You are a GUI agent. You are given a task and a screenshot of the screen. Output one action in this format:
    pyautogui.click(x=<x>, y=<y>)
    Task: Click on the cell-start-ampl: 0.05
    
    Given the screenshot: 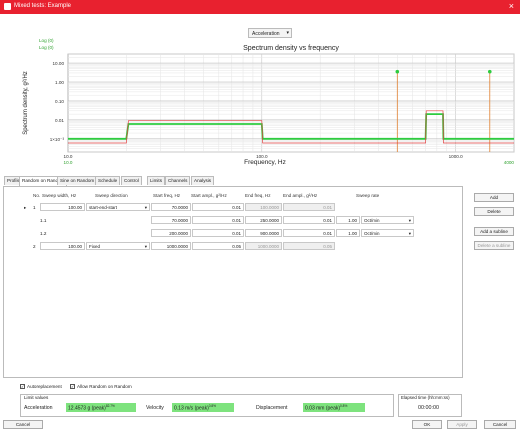 What is the action you would take?
    pyautogui.click(x=218, y=246)
    